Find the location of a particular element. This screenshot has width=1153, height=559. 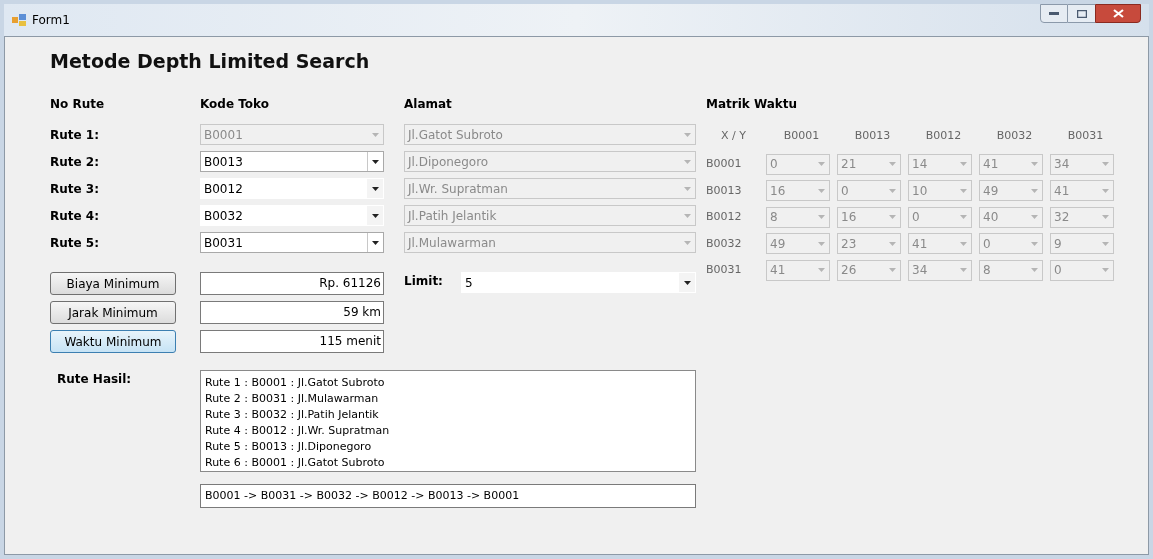

limit-dropdown: 5 is located at coordinates (578, 282).